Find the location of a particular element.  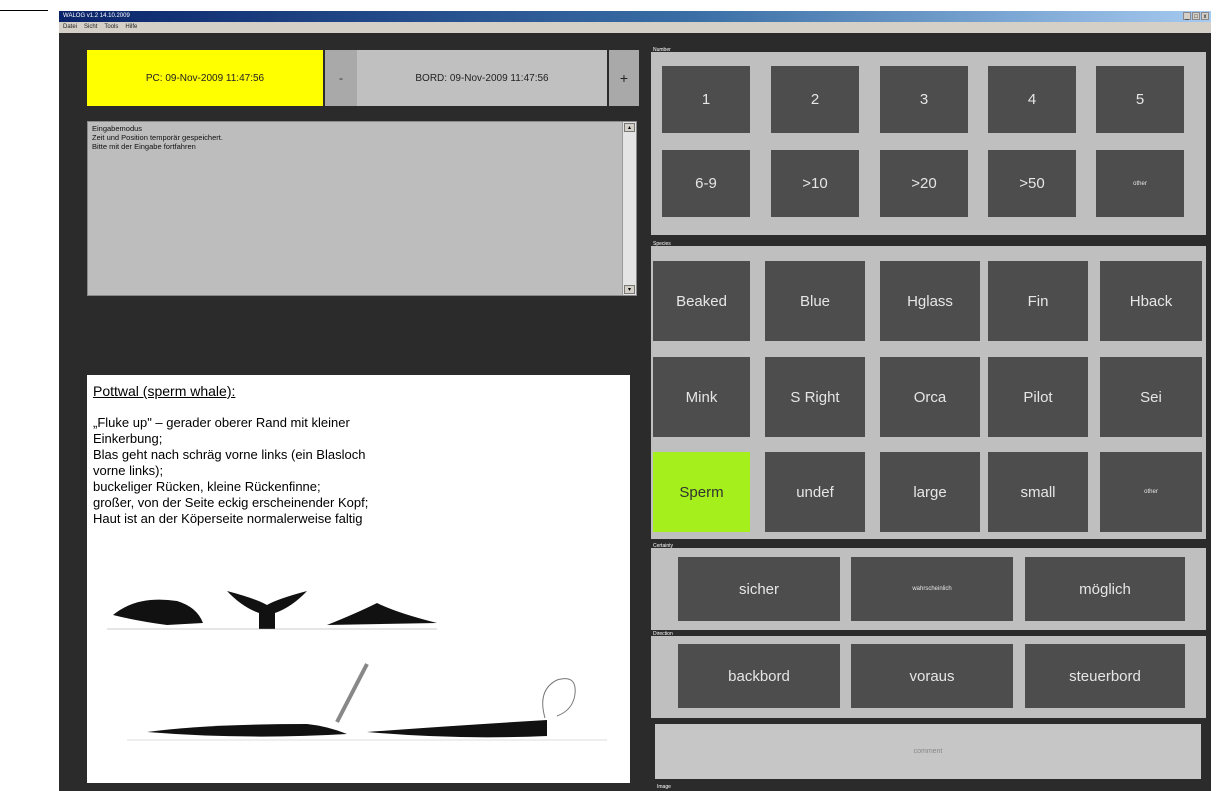

direction-group: Direction backbord voraus steuerbord is located at coordinates (928, 674).